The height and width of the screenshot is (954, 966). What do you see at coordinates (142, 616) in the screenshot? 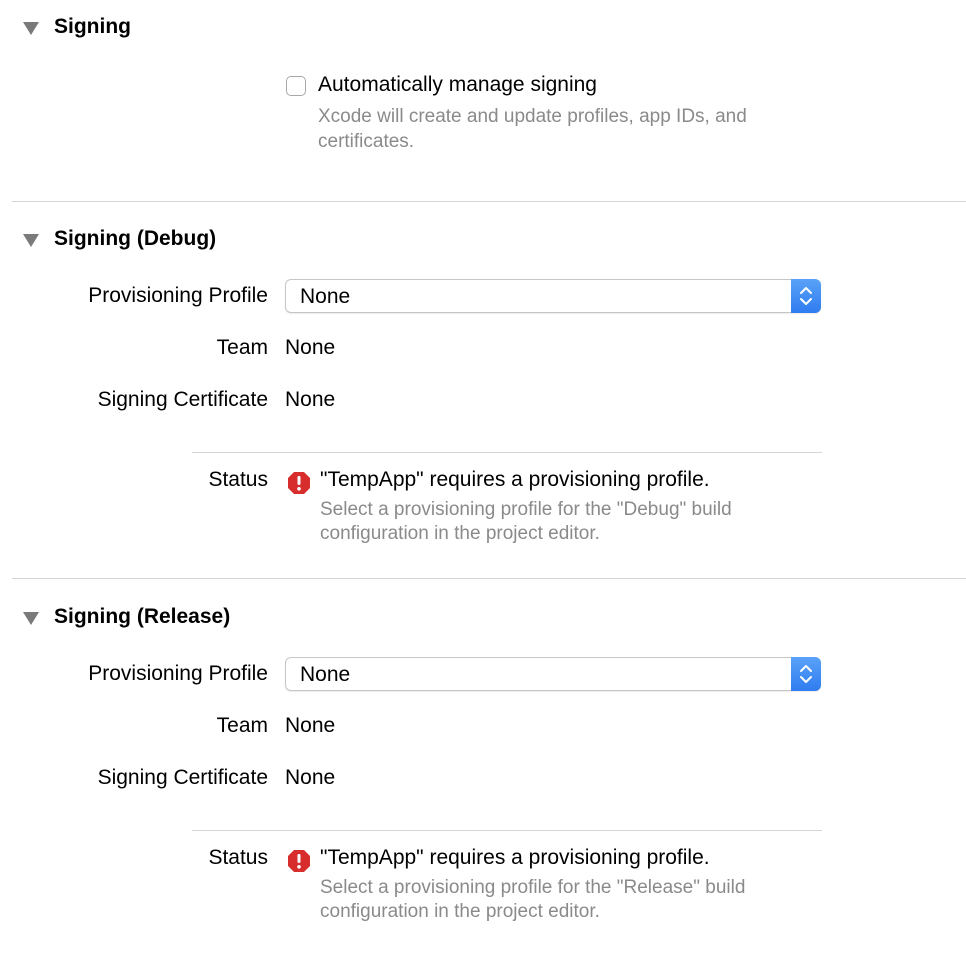
I see `section-title-signing-release: Signing (Release)` at bounding box center [142, 616].